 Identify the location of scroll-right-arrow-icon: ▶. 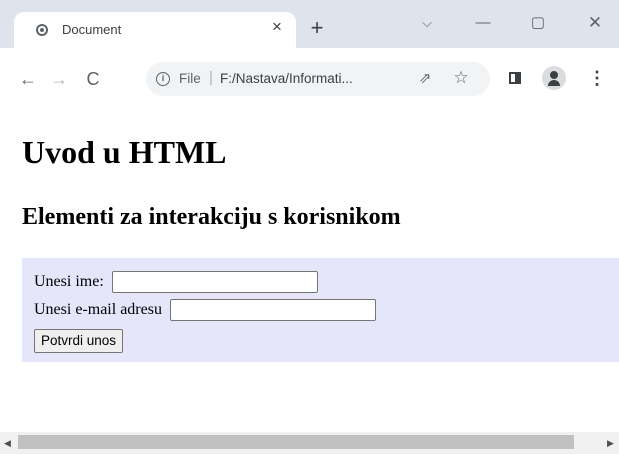
(610, 443).